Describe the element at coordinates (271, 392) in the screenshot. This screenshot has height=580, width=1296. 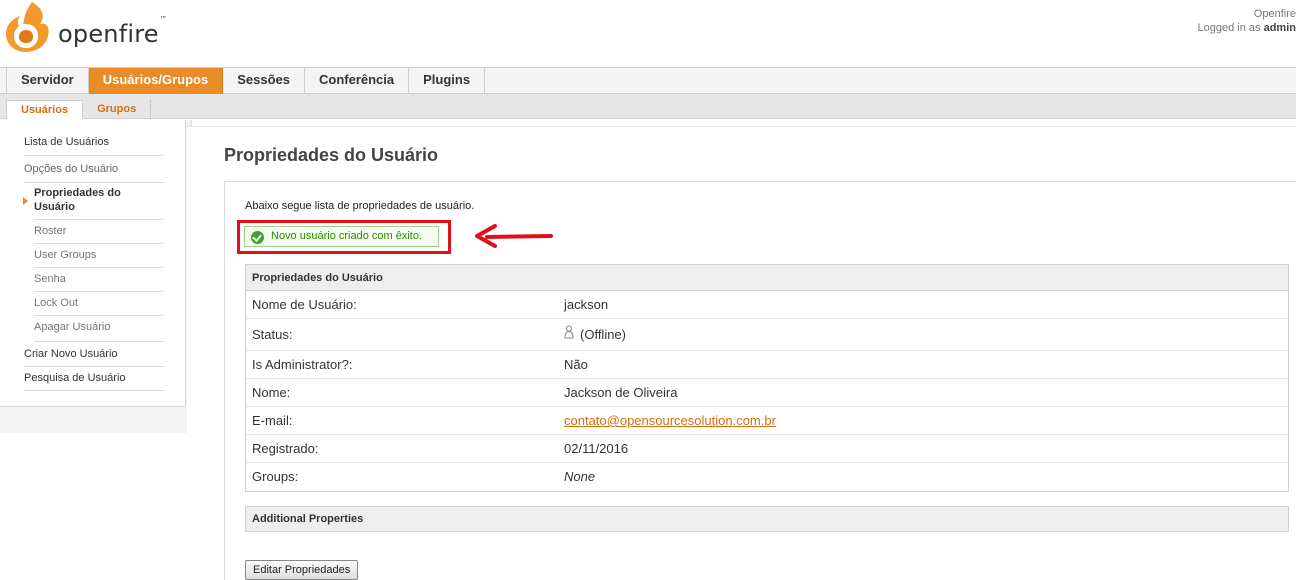
I see `row-label-name: Nome:` at that location.